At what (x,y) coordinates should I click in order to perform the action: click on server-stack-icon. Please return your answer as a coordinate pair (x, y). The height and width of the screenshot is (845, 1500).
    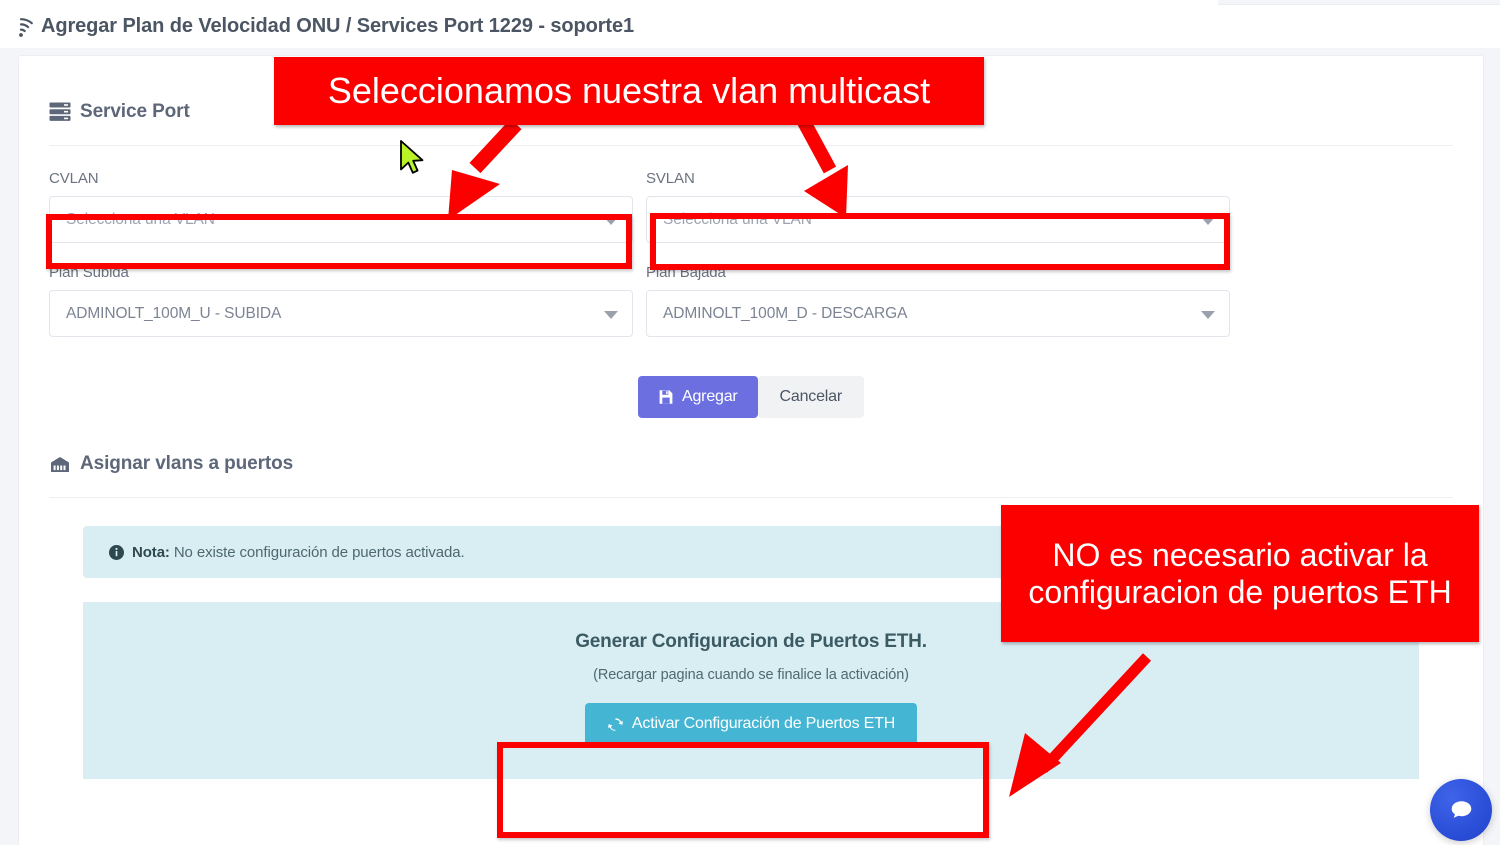
    Looking at the image, I should click on (60, 112).